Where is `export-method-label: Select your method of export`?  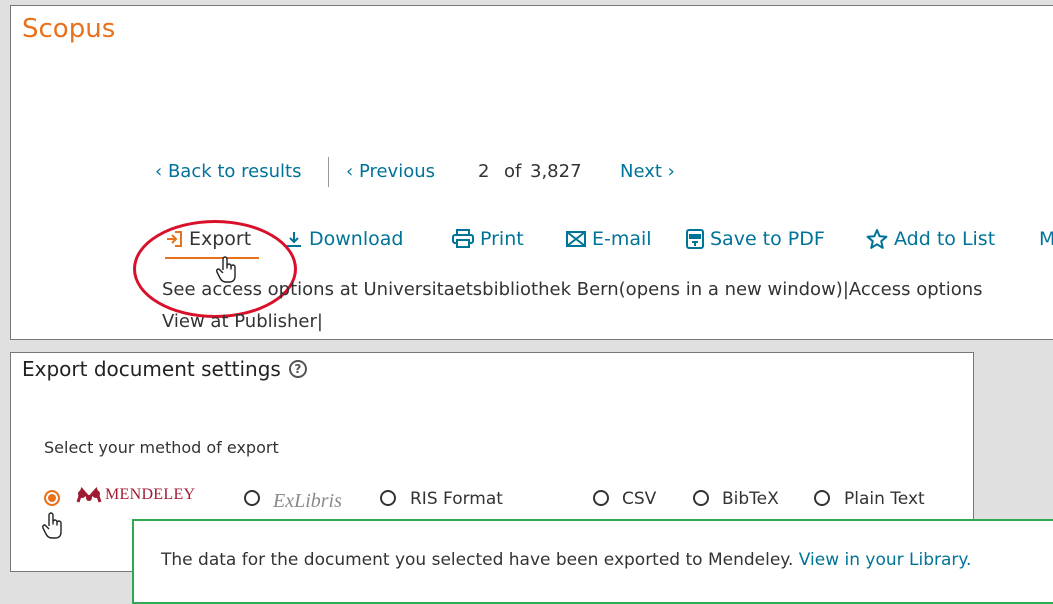 export-method-label: Select your method of export is located at coordinates (161, 447).